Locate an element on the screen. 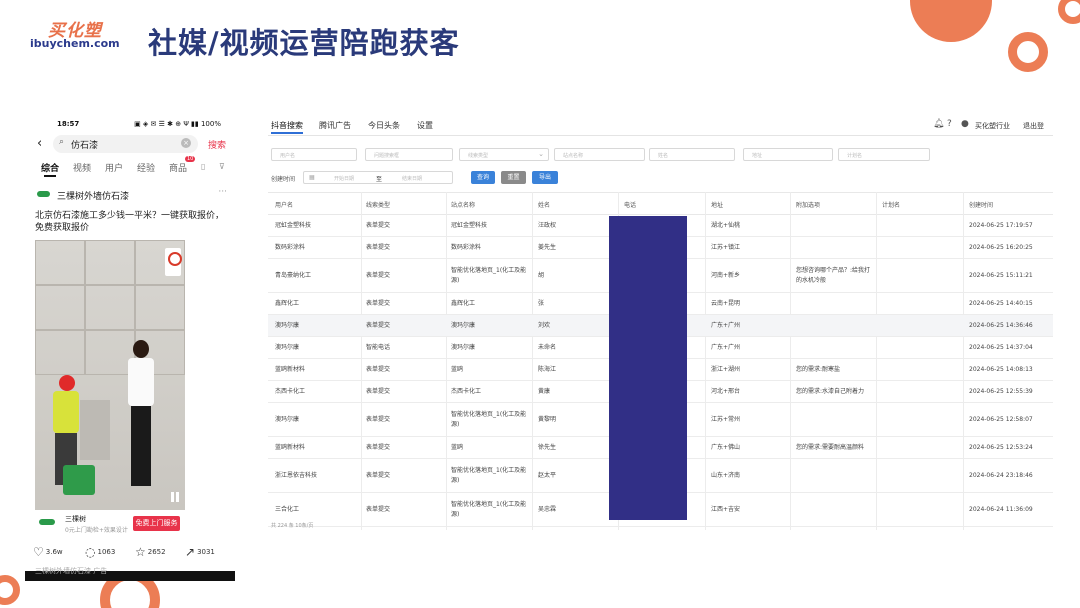 The image size is (1080, 608). pagination: 共 224 条 10条/页 is located at coordinates (292, 526).